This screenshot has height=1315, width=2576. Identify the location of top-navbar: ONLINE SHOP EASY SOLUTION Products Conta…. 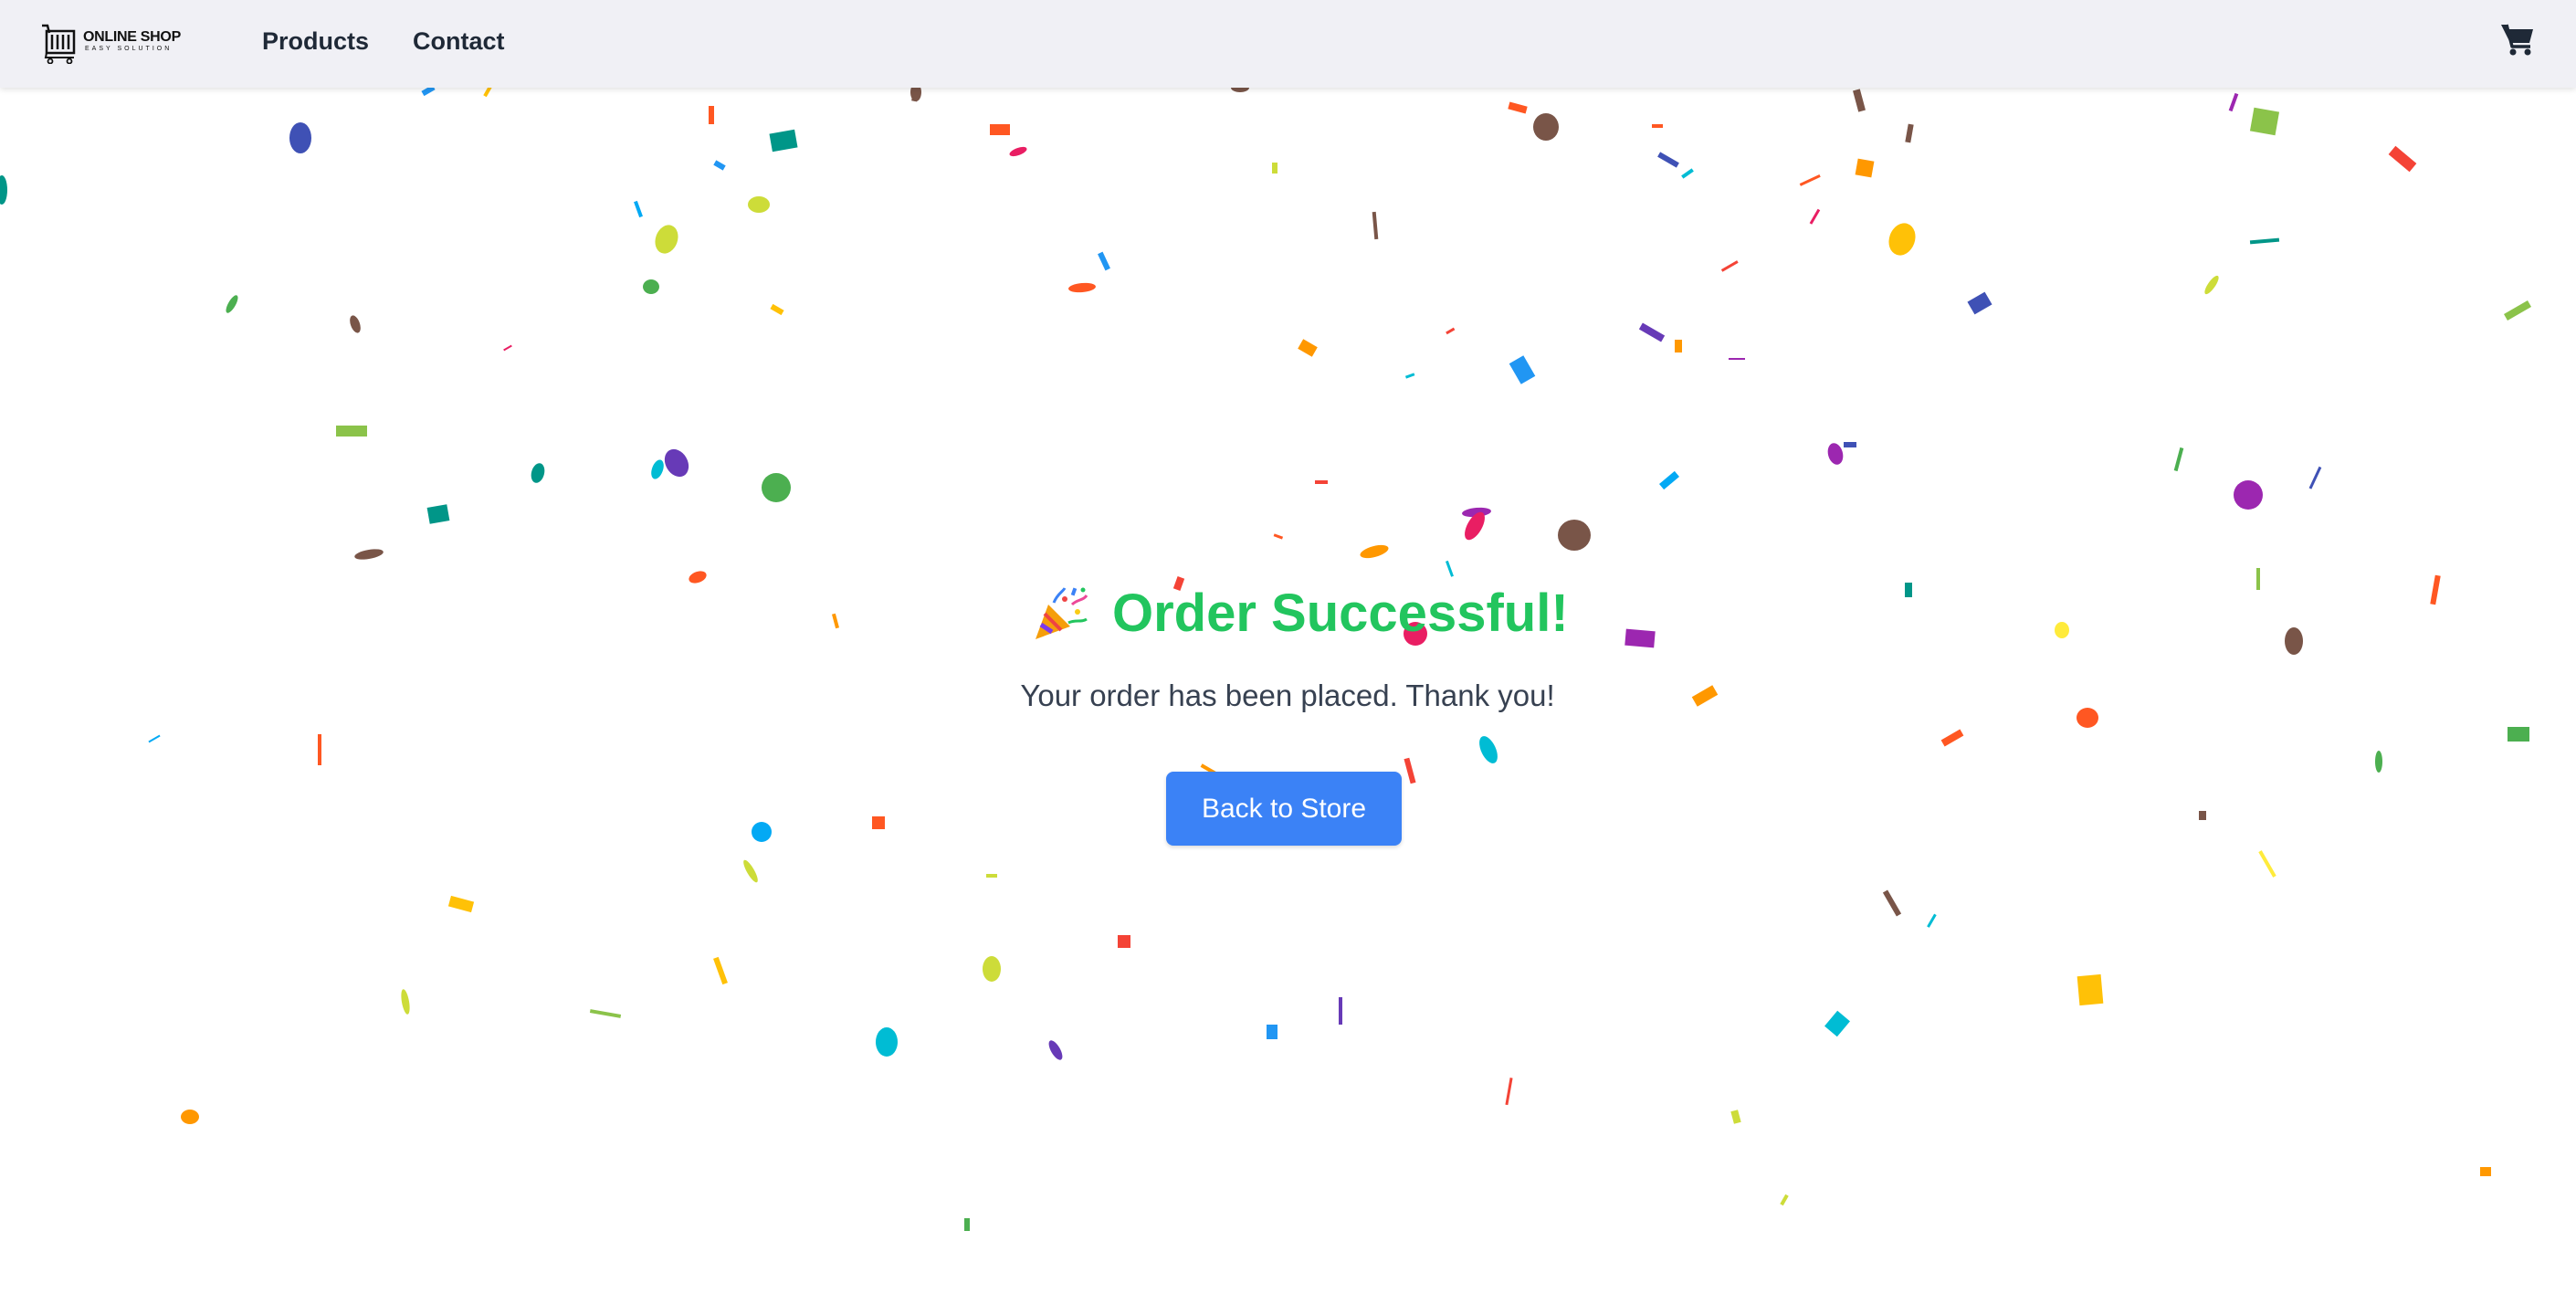
(1288, 44).